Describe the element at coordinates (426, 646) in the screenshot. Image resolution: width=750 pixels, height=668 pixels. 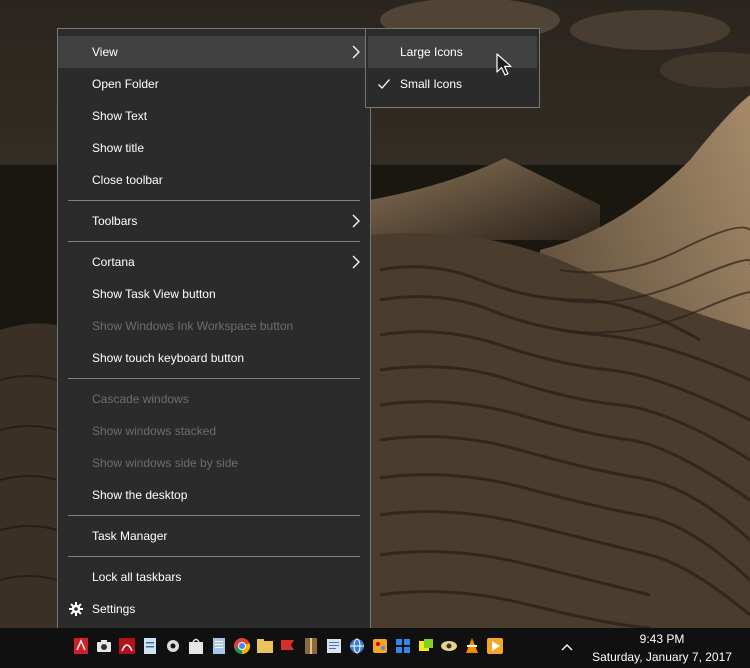
I see `stickers-icon` at that location.